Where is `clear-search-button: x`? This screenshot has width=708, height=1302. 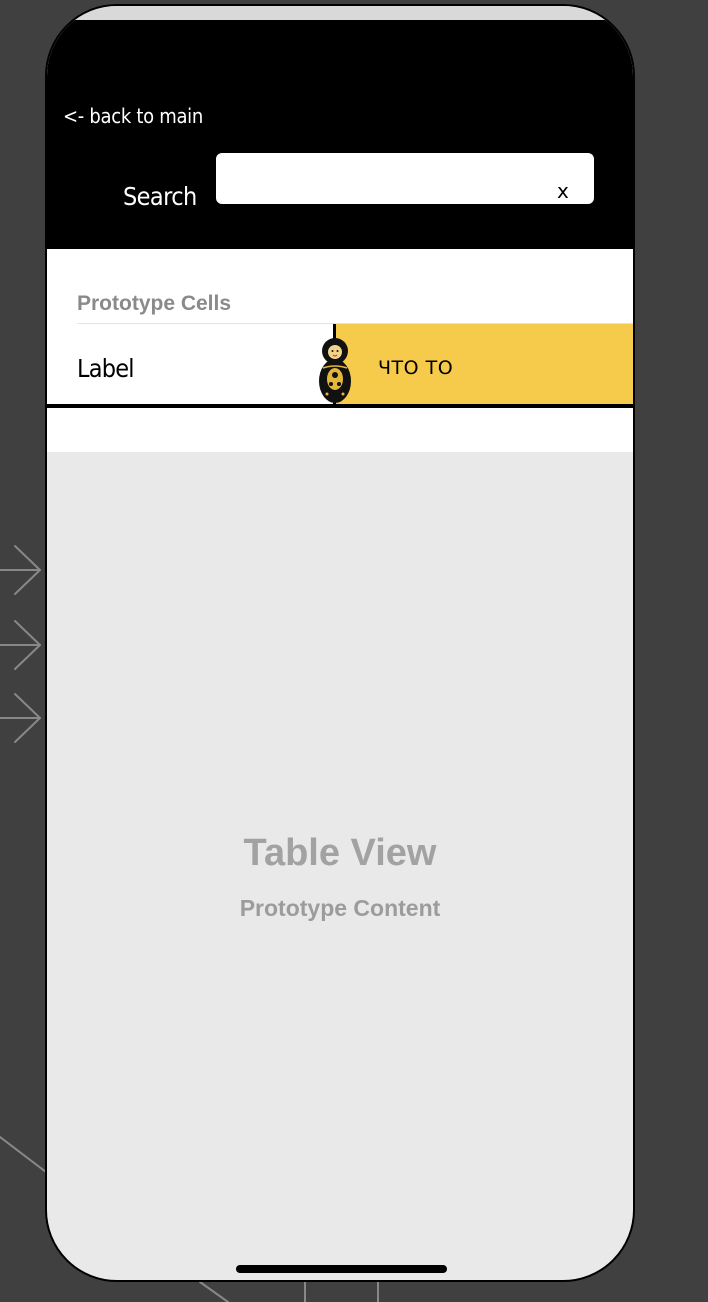 clear-search-button: x is located at coordinates (563, 191).